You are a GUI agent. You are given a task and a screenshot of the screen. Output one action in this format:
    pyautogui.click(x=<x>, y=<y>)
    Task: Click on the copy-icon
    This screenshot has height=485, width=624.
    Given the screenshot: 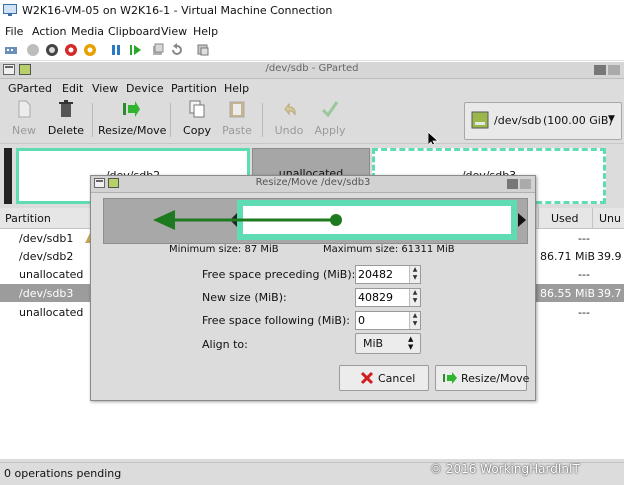 What is the action you would take?
    pyautogui.click(x=197, y=109)
    